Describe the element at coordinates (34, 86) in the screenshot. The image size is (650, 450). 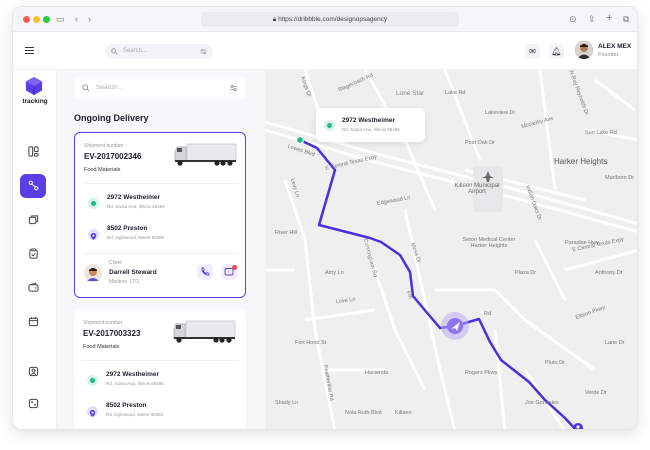
I see `brand-logo-icon` at that location.